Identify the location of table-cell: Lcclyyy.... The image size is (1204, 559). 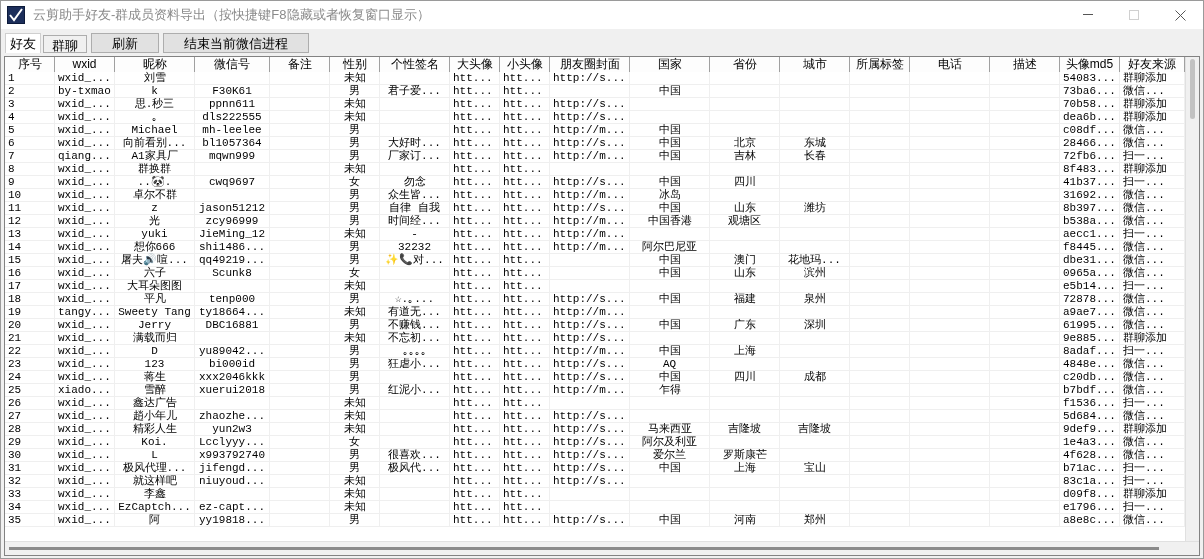
(232, 442).